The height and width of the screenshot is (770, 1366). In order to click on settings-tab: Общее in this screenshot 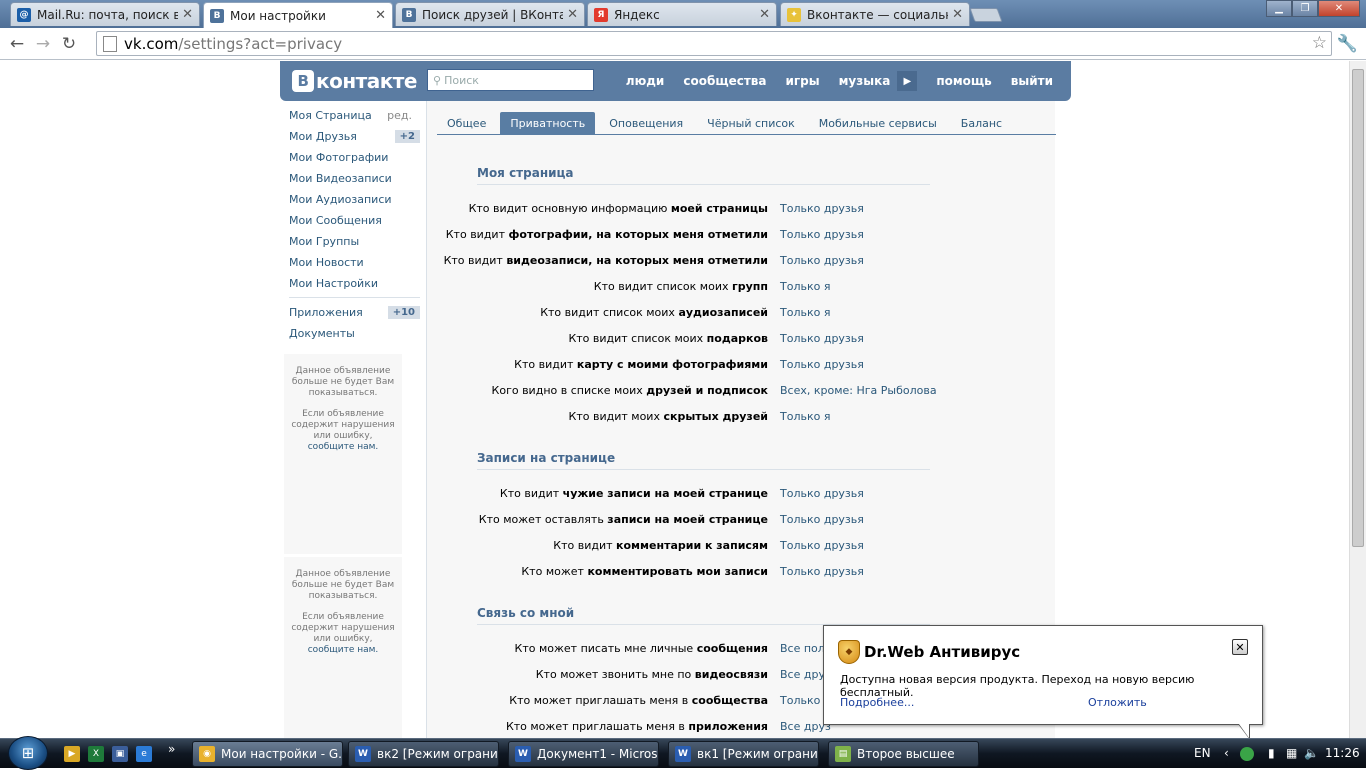, I will do `click(466, 123)`.